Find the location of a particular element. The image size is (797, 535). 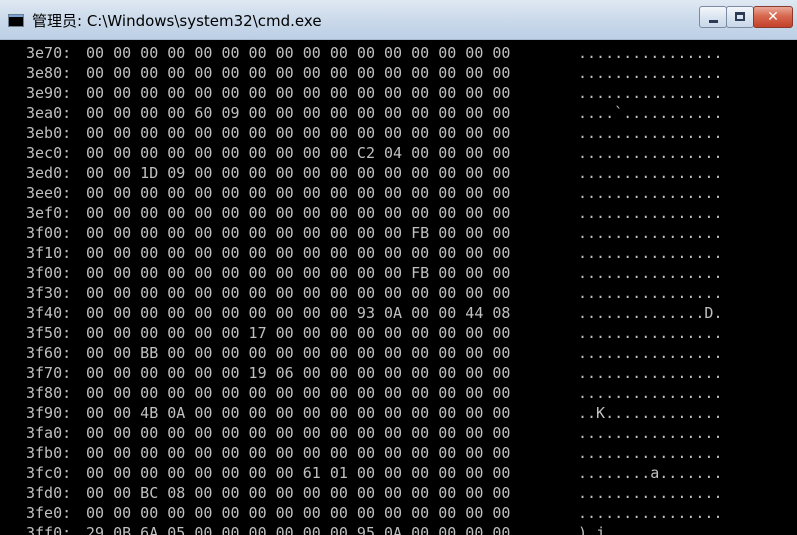

row-address: 3ff0: is located at coordinates (49, 529).